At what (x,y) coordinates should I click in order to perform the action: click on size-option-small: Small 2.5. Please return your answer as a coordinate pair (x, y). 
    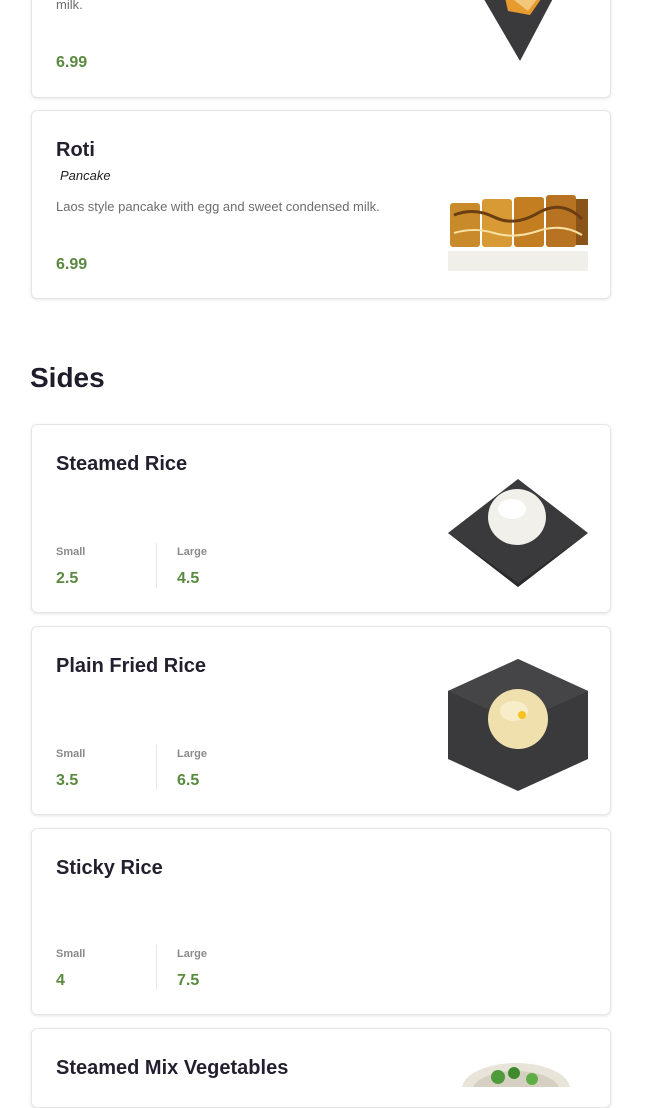
    Looking at the image, I should click on (70, 567).